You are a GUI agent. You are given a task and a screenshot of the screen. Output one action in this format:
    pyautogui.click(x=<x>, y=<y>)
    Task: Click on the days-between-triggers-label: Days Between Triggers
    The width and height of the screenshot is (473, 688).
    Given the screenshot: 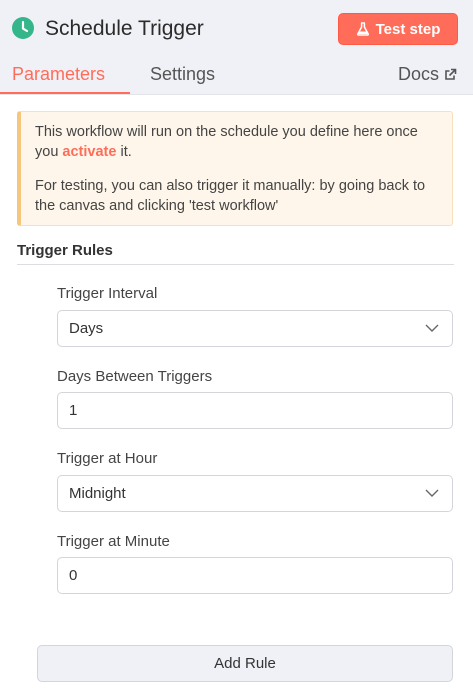 What is the action you would take?
    pyautogui.click(x=135, y=376)
    